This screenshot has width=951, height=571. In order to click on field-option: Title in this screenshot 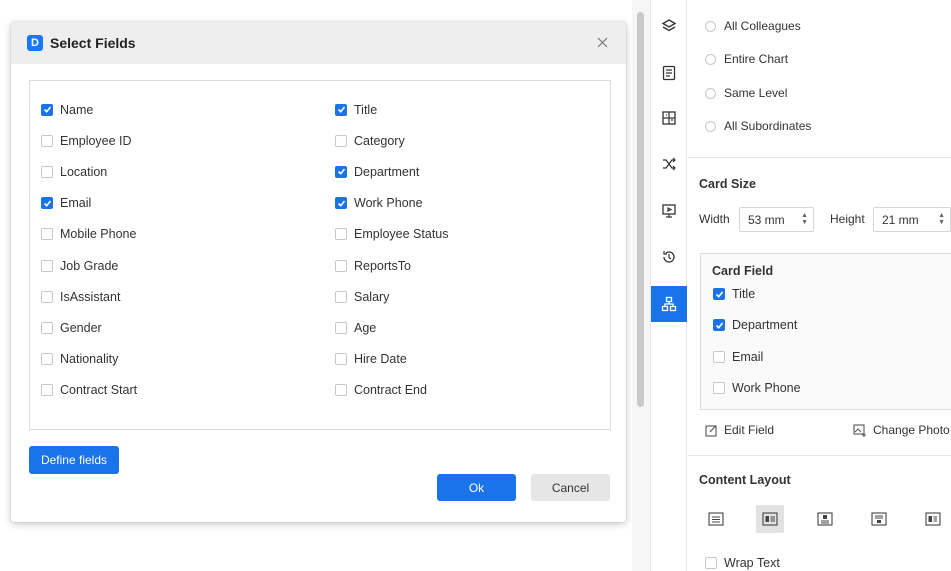, I will do `click(392, 109)`.